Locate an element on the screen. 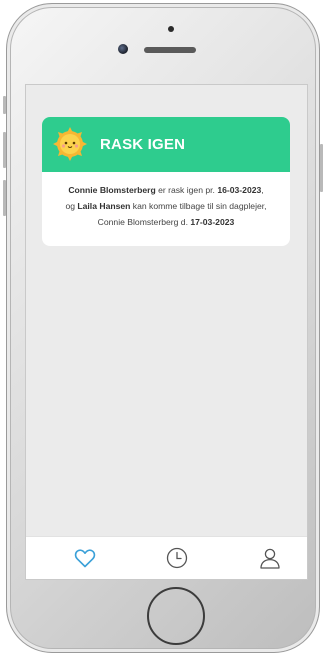 This screenshot has height=656, width=324. volume-up-button is located at coordinates (4, 150).